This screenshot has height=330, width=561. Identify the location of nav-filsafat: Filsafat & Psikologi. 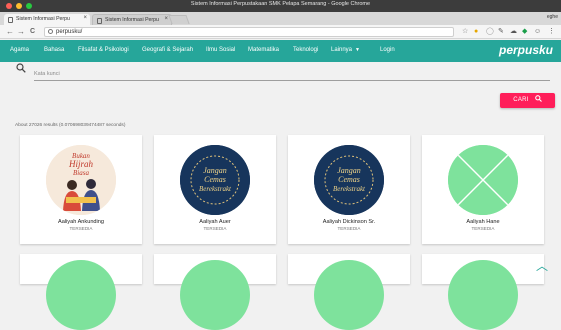
(103, 50).